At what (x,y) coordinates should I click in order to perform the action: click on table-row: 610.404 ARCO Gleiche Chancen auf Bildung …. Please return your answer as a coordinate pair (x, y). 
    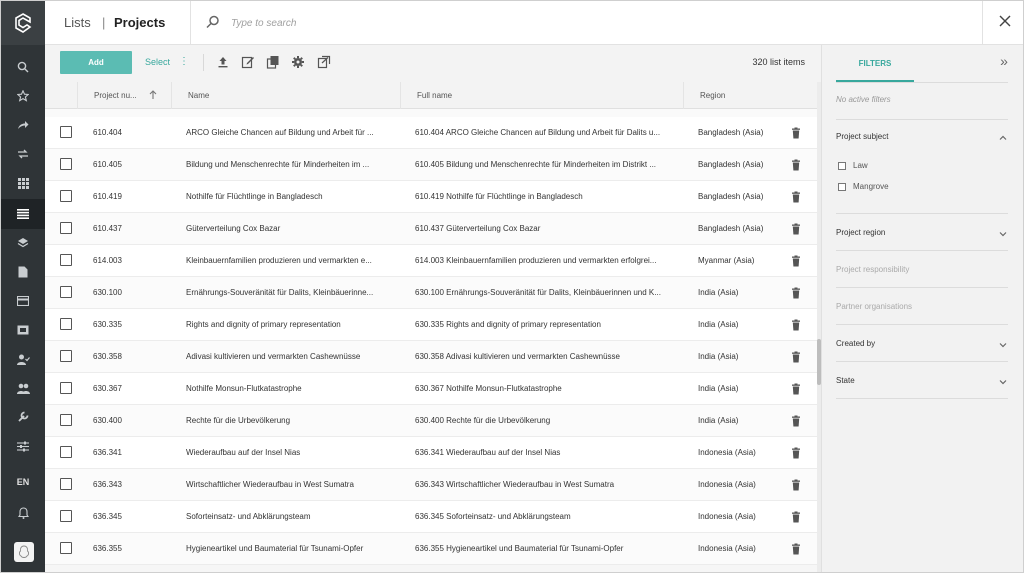
    Looking at the image, I should click on (431, 133).